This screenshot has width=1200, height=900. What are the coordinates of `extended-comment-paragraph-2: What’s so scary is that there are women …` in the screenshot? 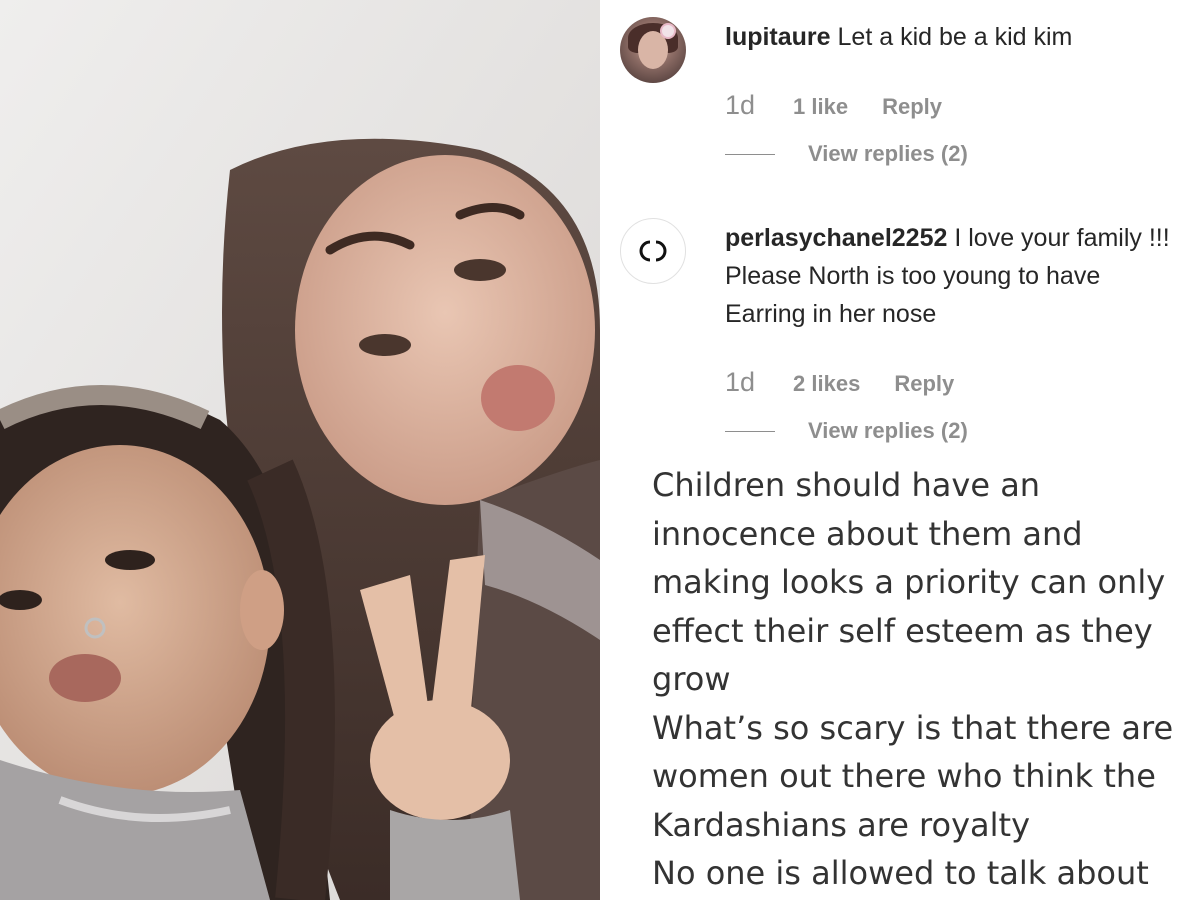 It's located at (913, 776).